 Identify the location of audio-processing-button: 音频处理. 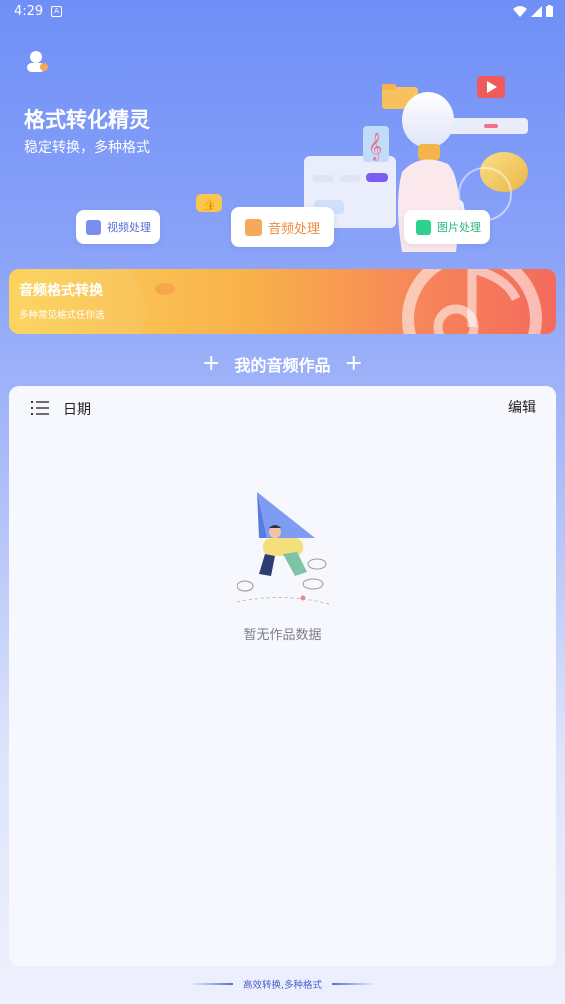
(282, 227).